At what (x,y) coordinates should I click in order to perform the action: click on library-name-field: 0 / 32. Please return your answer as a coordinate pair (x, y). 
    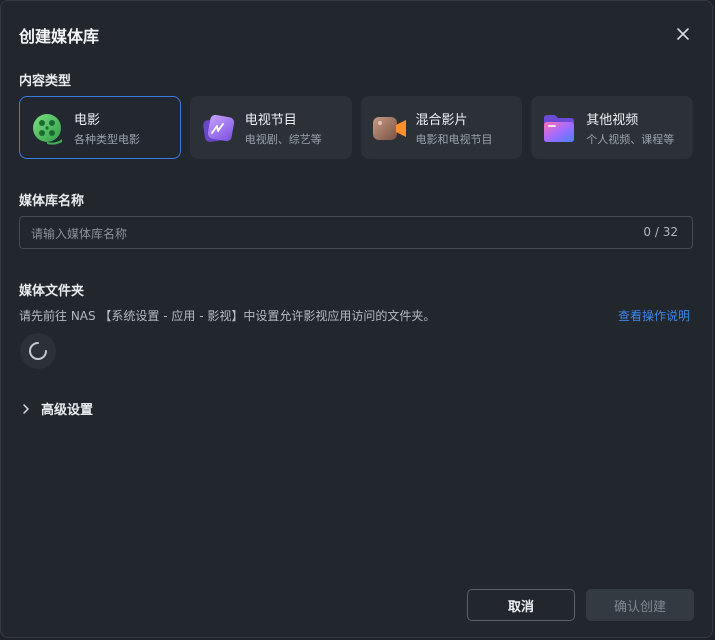
    Looking at the image, I should click on (356, 233).